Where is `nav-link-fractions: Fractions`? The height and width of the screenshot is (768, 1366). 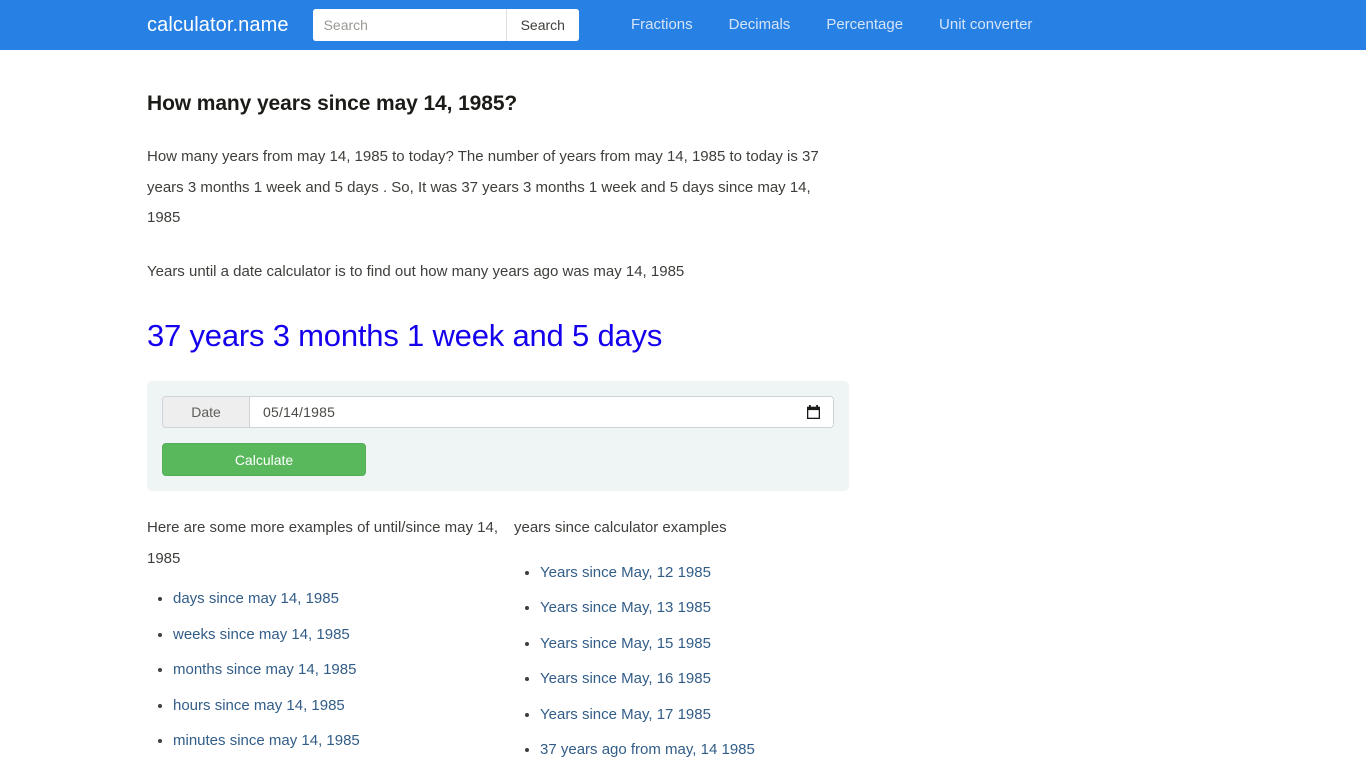 nav-link-fractions: Fractions is located at coordinates (662, 25).